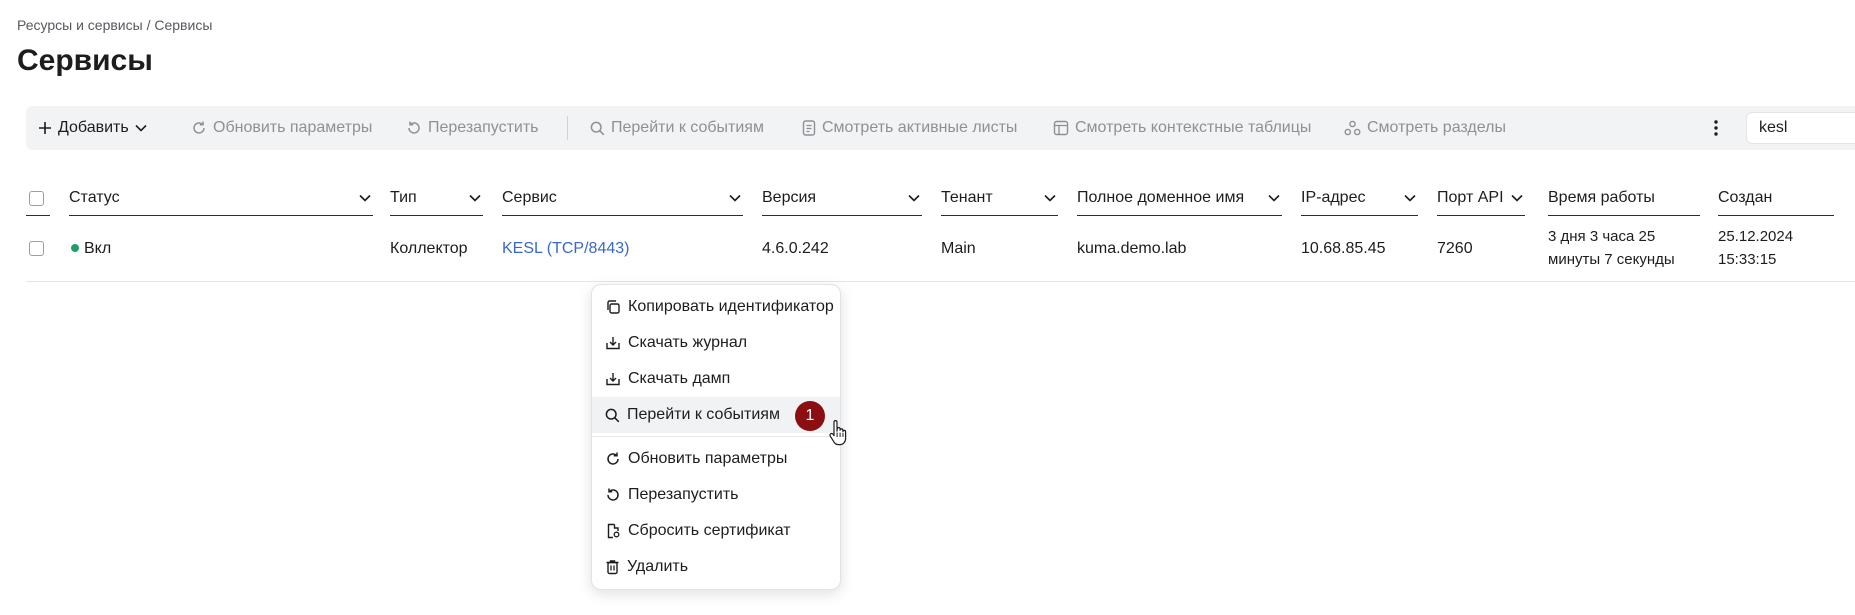 The height and width of the screenshot is (615, 1855). Describe the element at coordinates (622, 198) in the screenshot. I see `column-header-service: Сервис` at that location.